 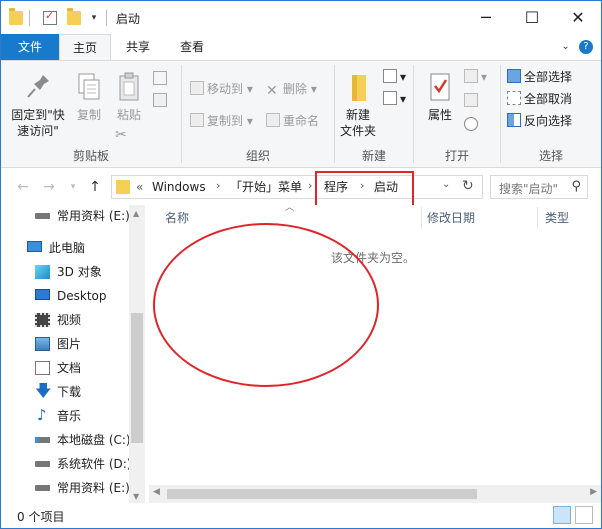 I want to click on copy-path-button, so click(x=161, y=79).